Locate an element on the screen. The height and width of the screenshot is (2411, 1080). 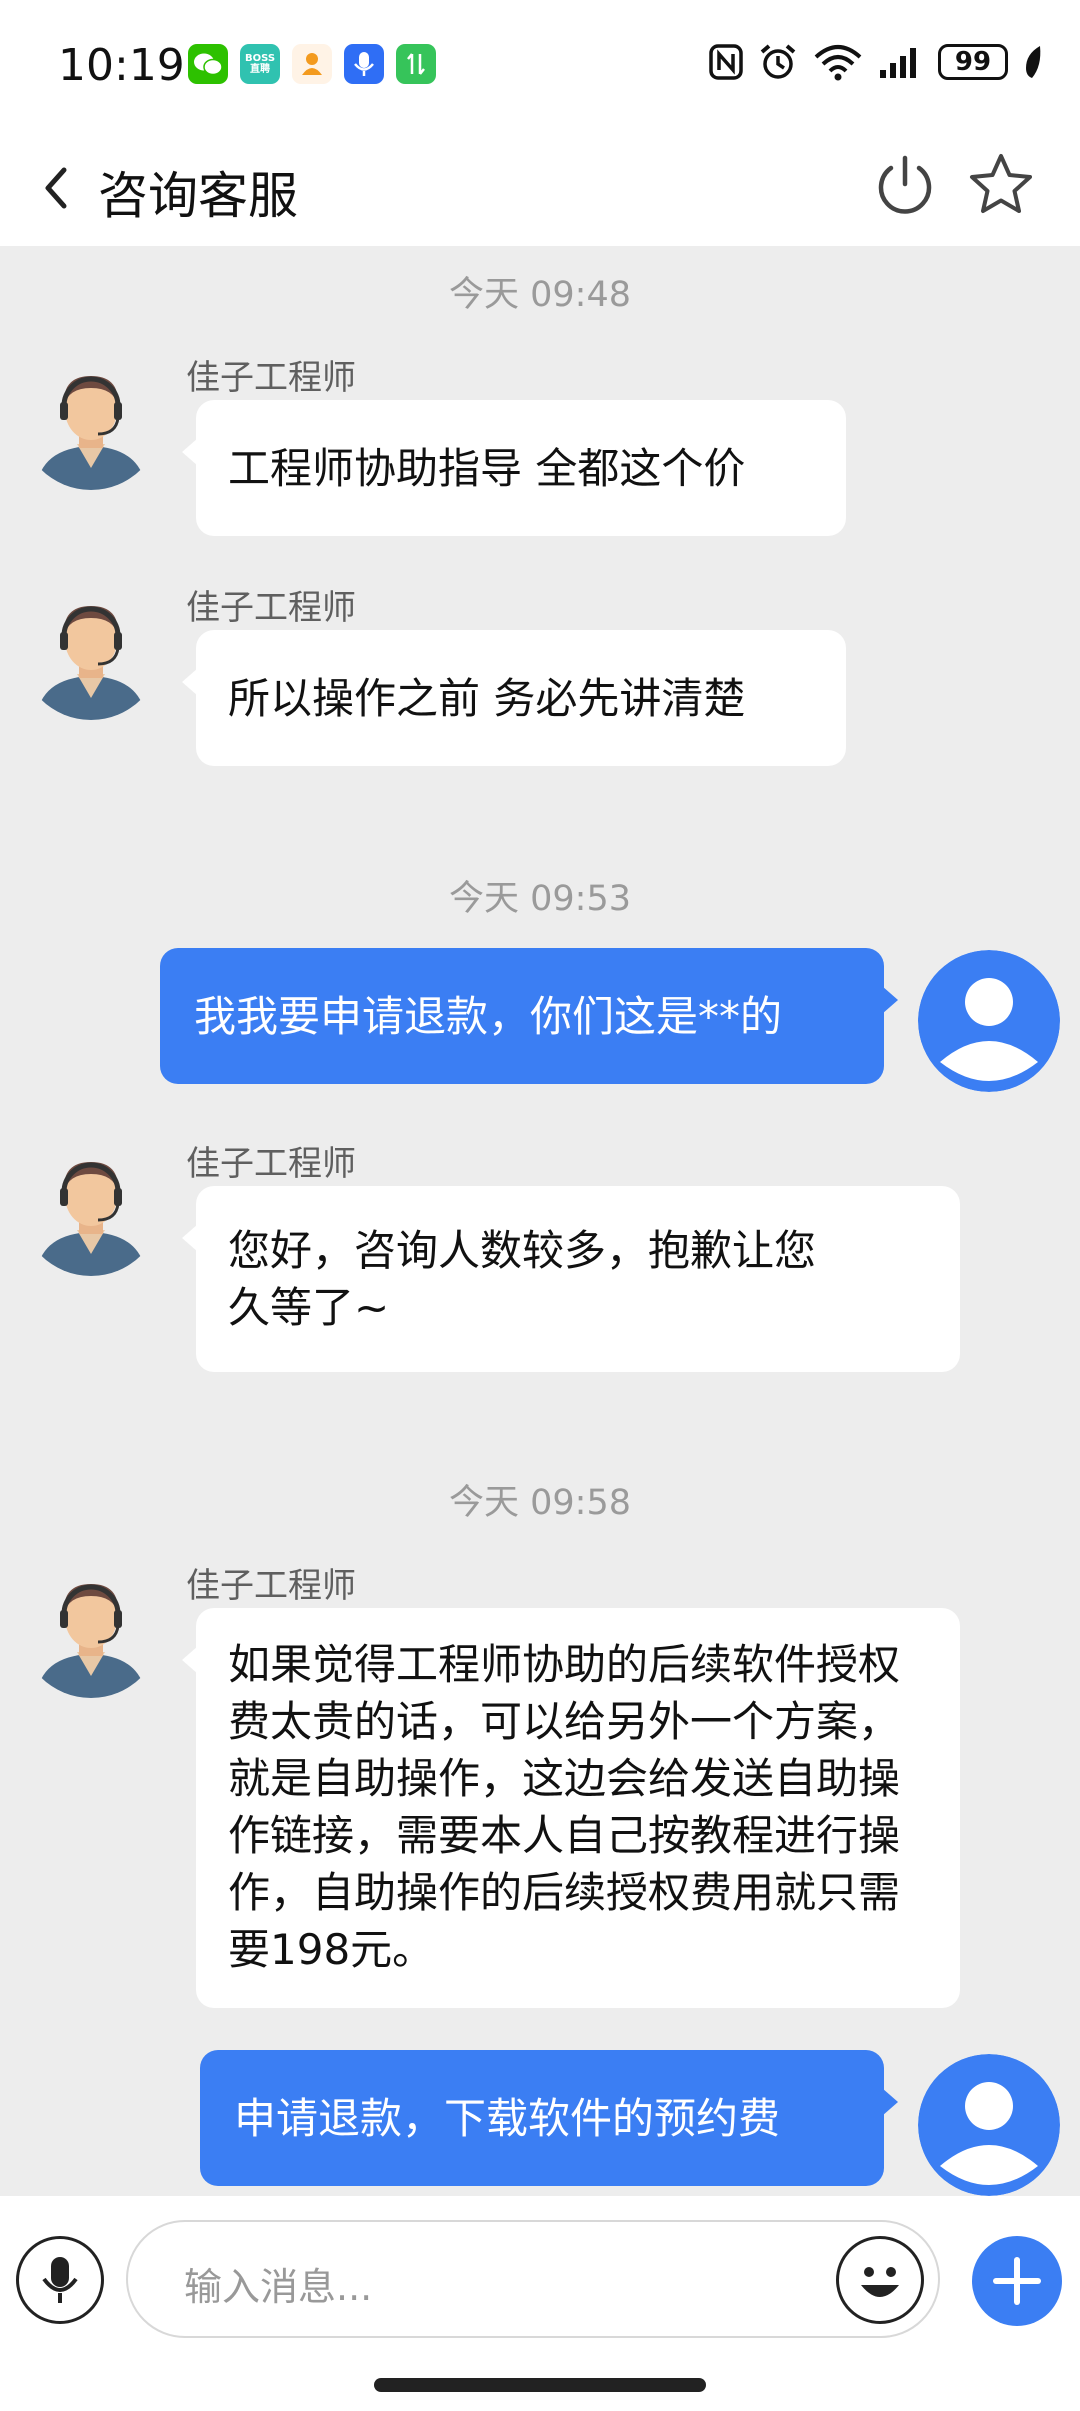
star-icon is located at coordinates (1001, 183).